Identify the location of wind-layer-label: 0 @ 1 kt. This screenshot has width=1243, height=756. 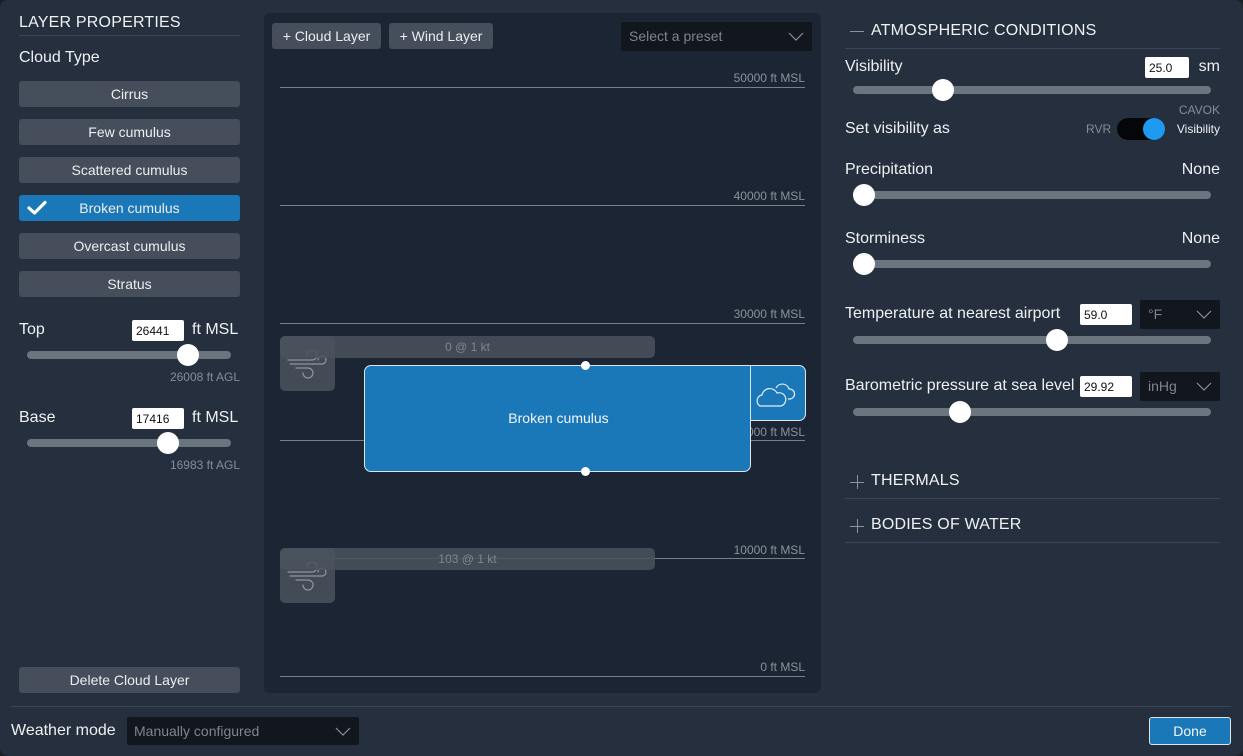
(467, 347).